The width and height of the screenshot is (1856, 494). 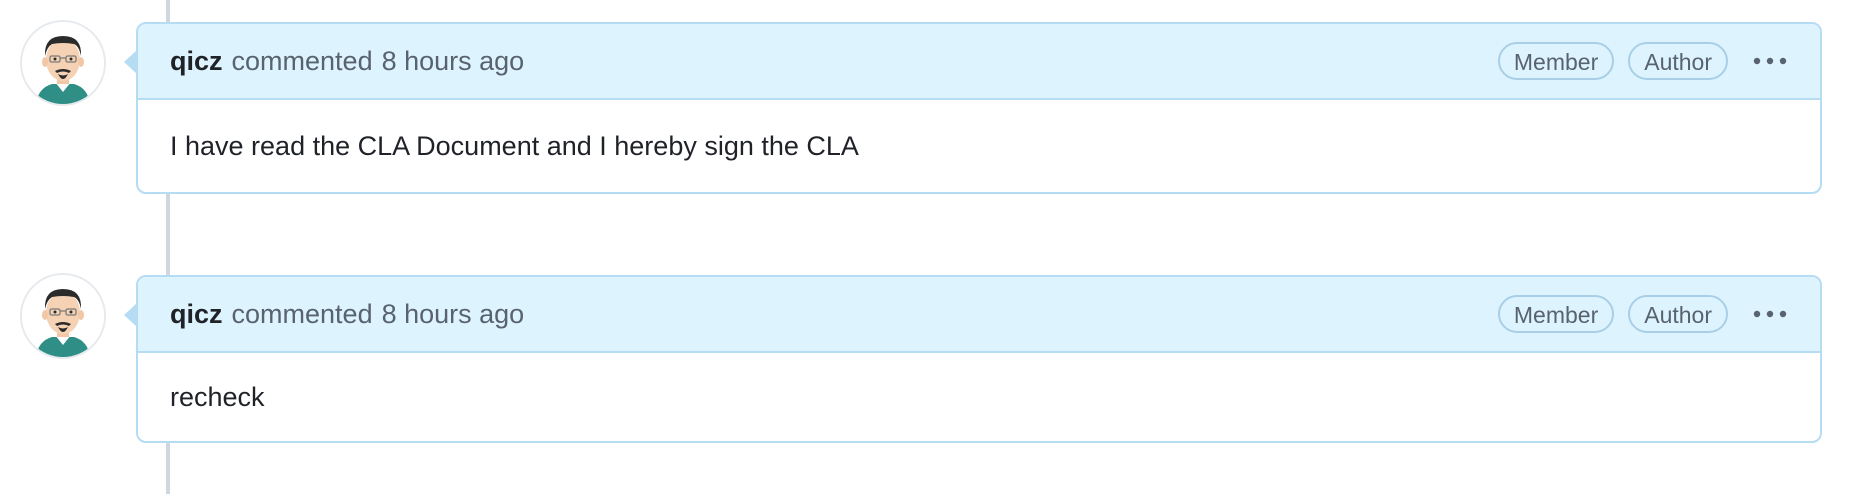 What do you see at coordinates (217, 396) in the screenshot?
I see `comment-text: recheck` at bounding box center [217, 396].